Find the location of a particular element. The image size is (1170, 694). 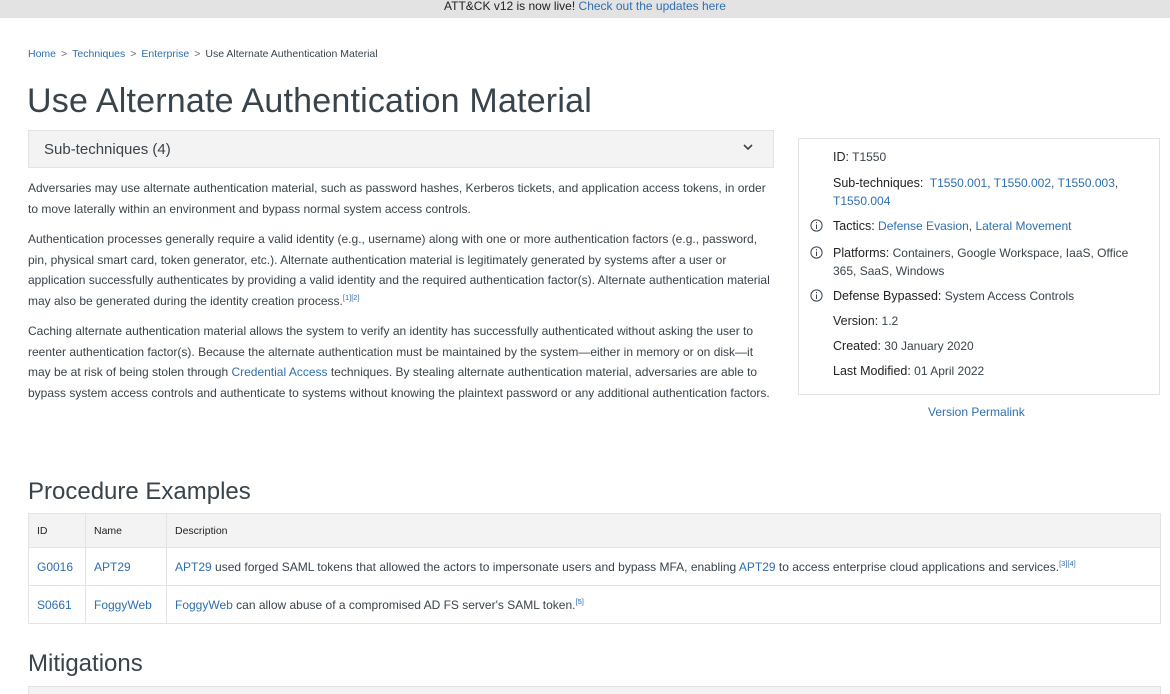

column-header-id: ID is located at coordinates (57, 530).